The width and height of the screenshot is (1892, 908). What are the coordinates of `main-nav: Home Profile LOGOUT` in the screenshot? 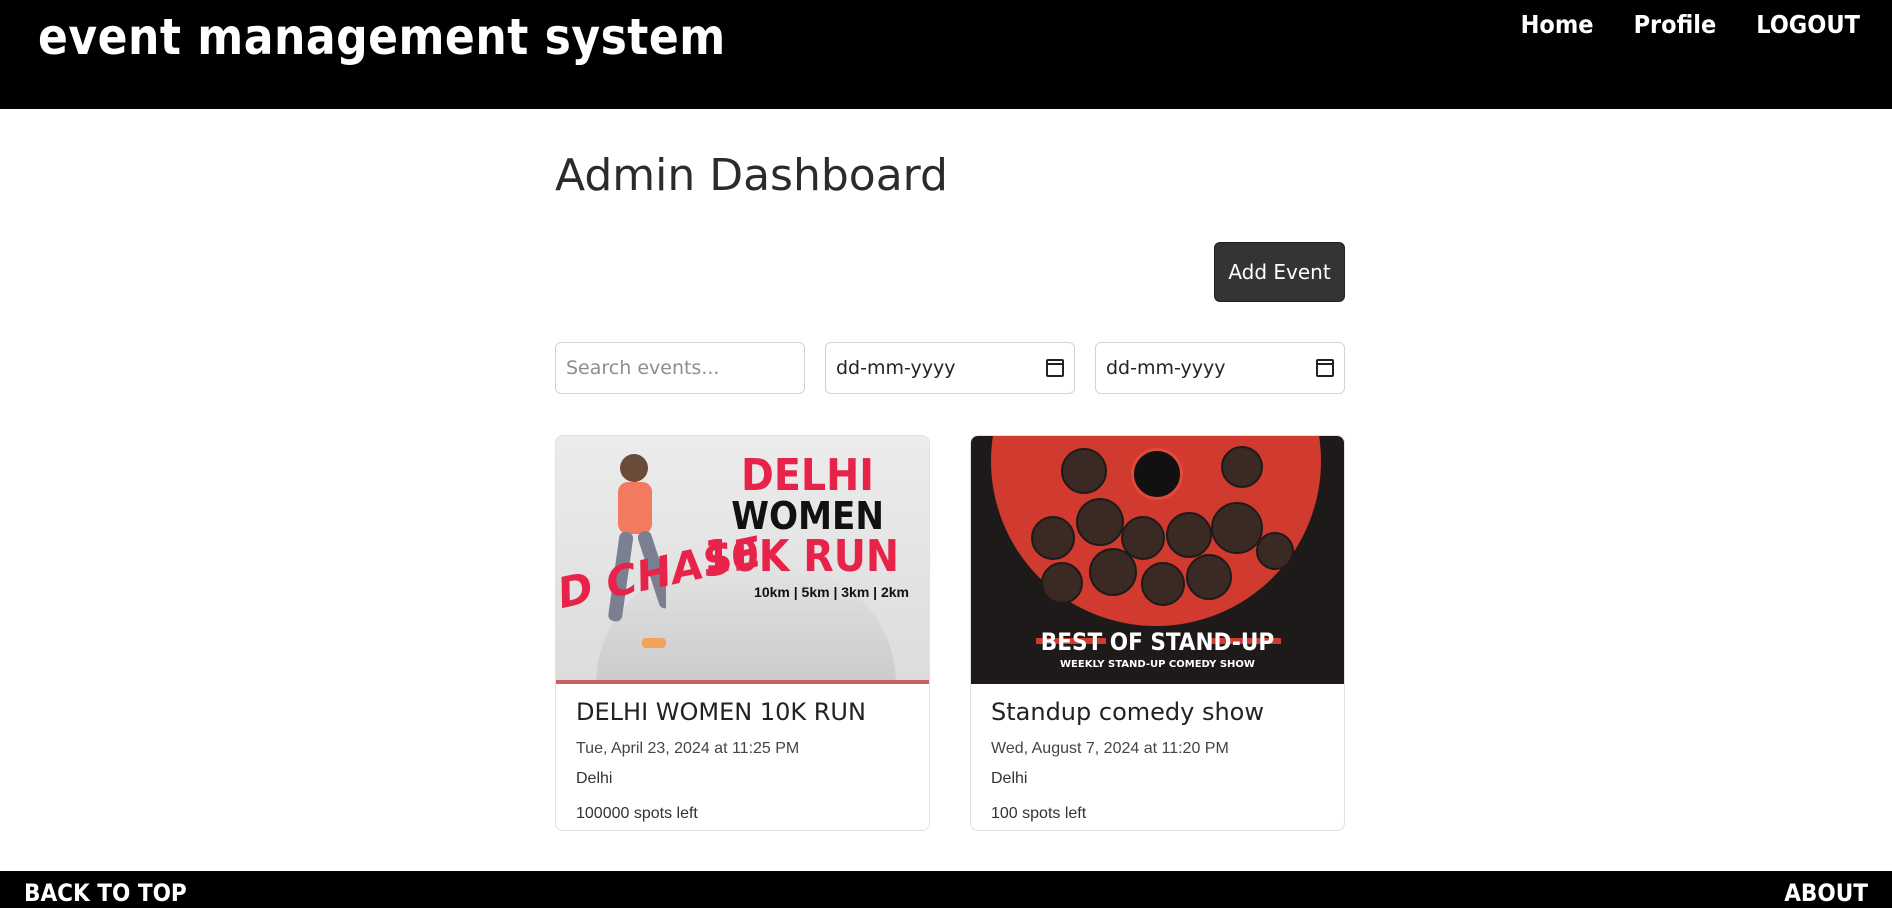 It's located at (1690, 24).